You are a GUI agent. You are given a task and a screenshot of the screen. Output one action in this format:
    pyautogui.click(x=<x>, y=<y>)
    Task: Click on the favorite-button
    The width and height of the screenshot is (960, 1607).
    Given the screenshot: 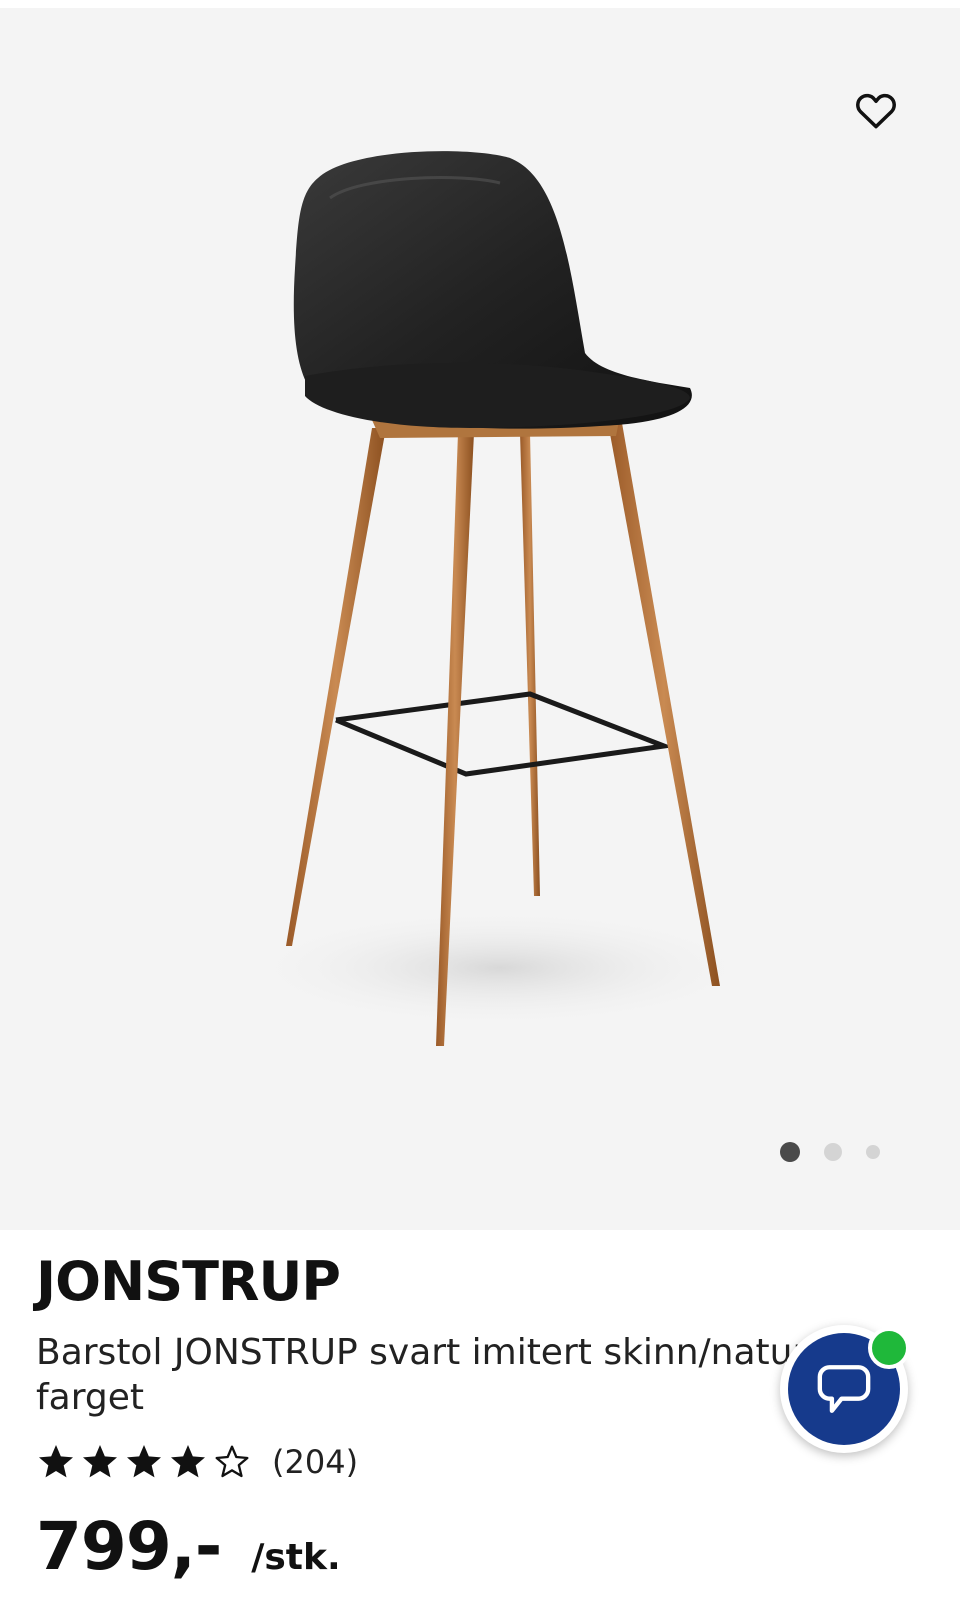 What is the action you would take?
    pyautogui.click(x=876, y=110)
    